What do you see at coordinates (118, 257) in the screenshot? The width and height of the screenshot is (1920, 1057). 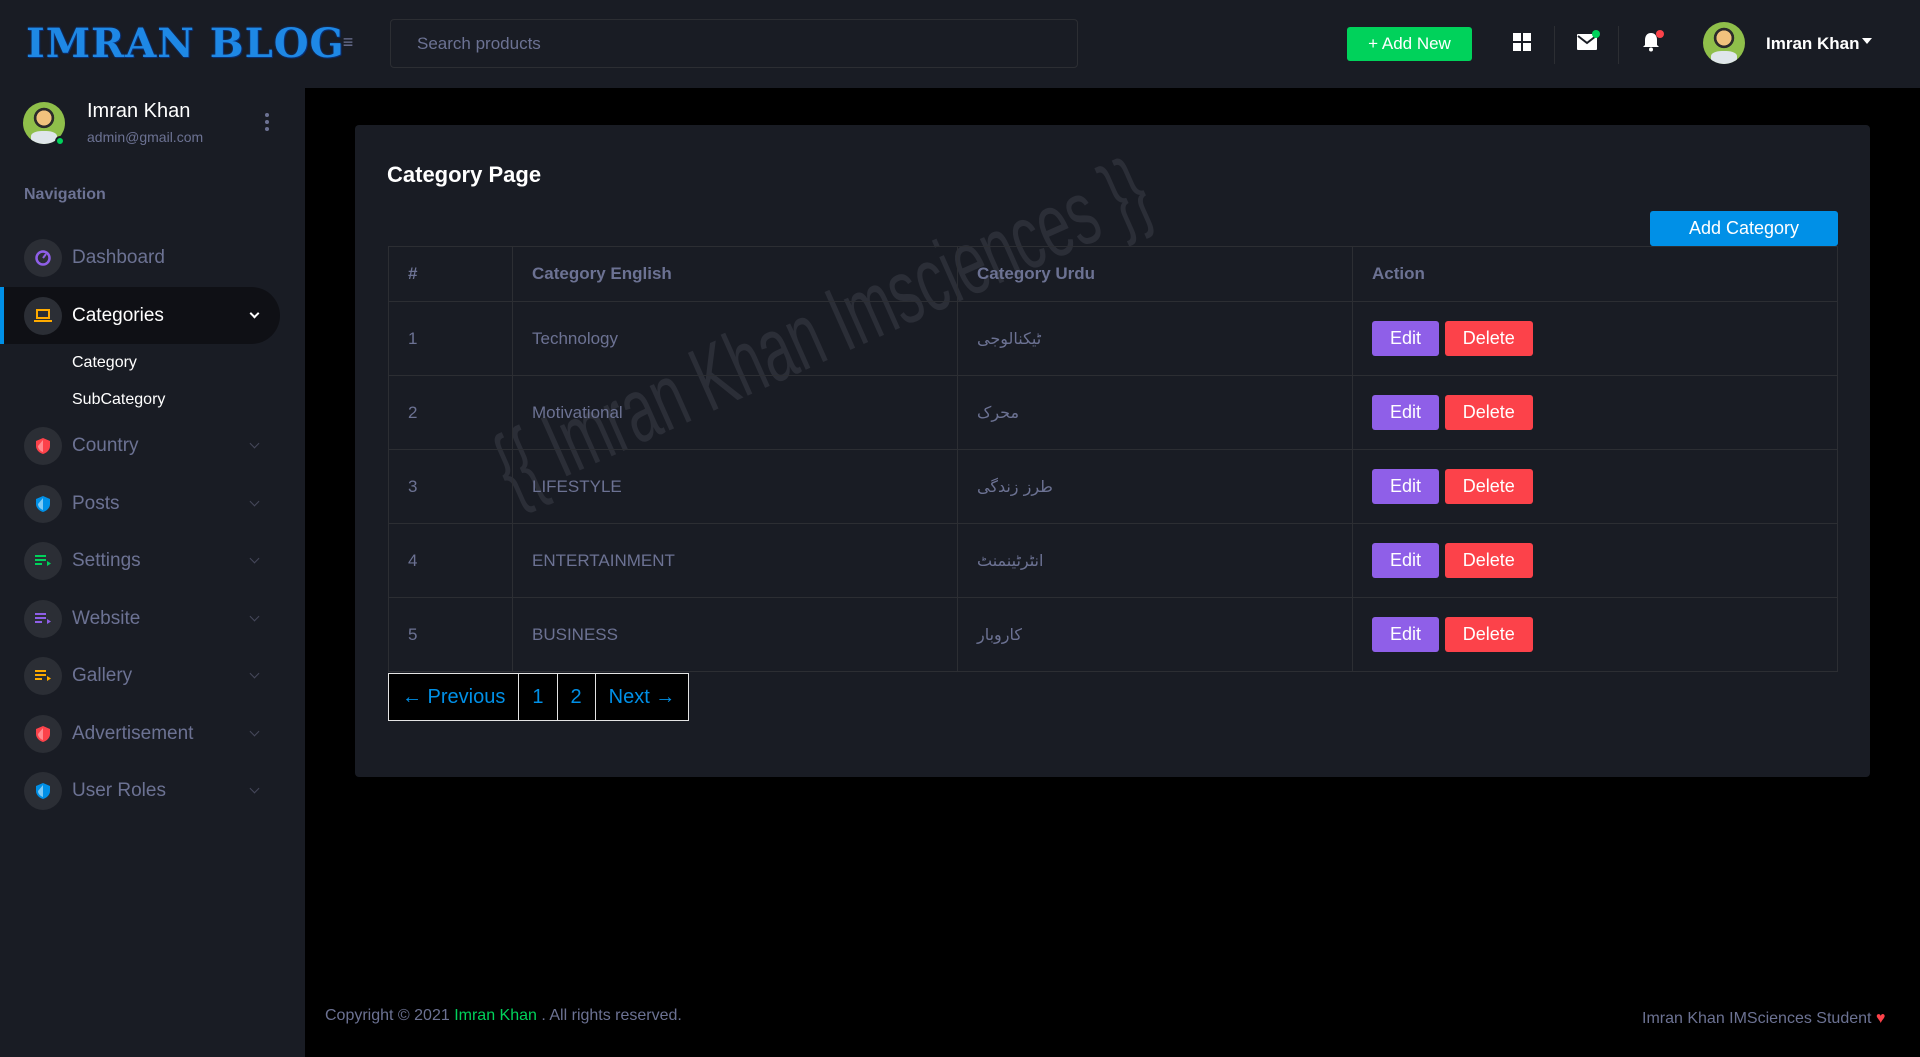 I see `sidebar-item-label: Dashboard` at bounding box center [118, 257].